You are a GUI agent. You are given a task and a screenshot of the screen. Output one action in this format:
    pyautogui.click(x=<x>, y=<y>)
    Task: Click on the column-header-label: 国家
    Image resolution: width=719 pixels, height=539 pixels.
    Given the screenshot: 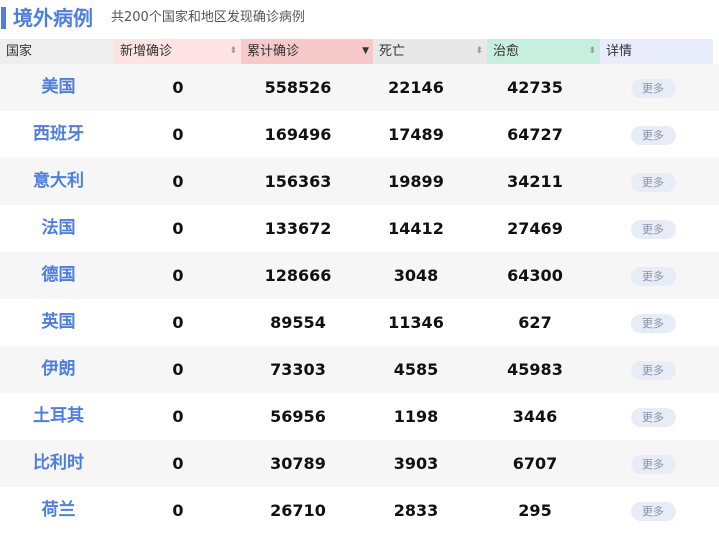 What is the action you would take?
    pyautogui.click(x=19, y=51)
    